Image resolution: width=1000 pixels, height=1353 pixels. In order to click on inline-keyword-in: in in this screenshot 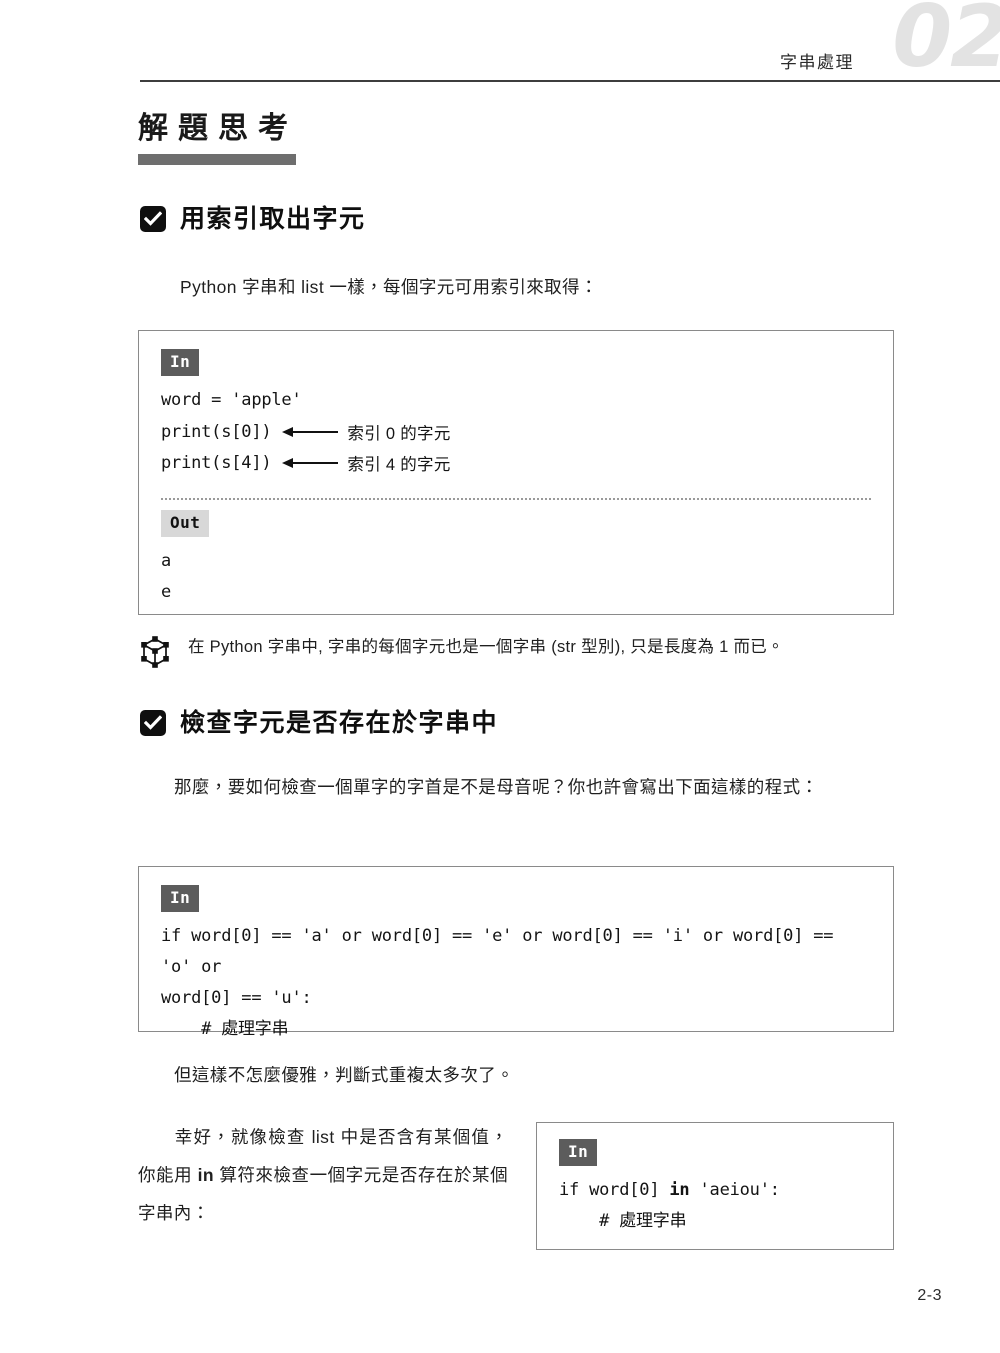, I will do `click(205, 1175)`.